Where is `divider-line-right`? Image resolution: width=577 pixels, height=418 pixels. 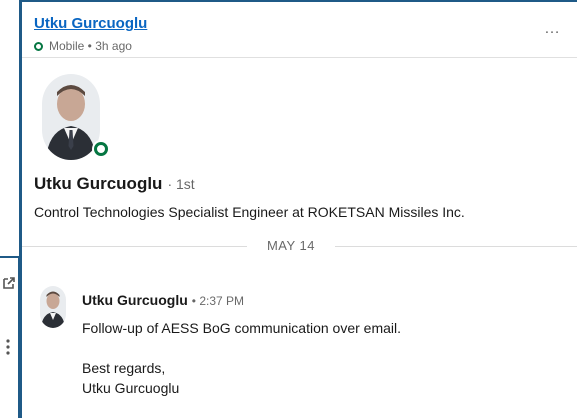
divider-line-right is located at coordinates (456, 246).